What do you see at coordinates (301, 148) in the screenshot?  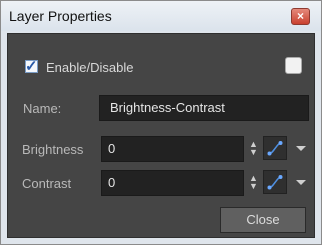 I see `brightness-dropdown-arrow` at bounding box center [301, 148].